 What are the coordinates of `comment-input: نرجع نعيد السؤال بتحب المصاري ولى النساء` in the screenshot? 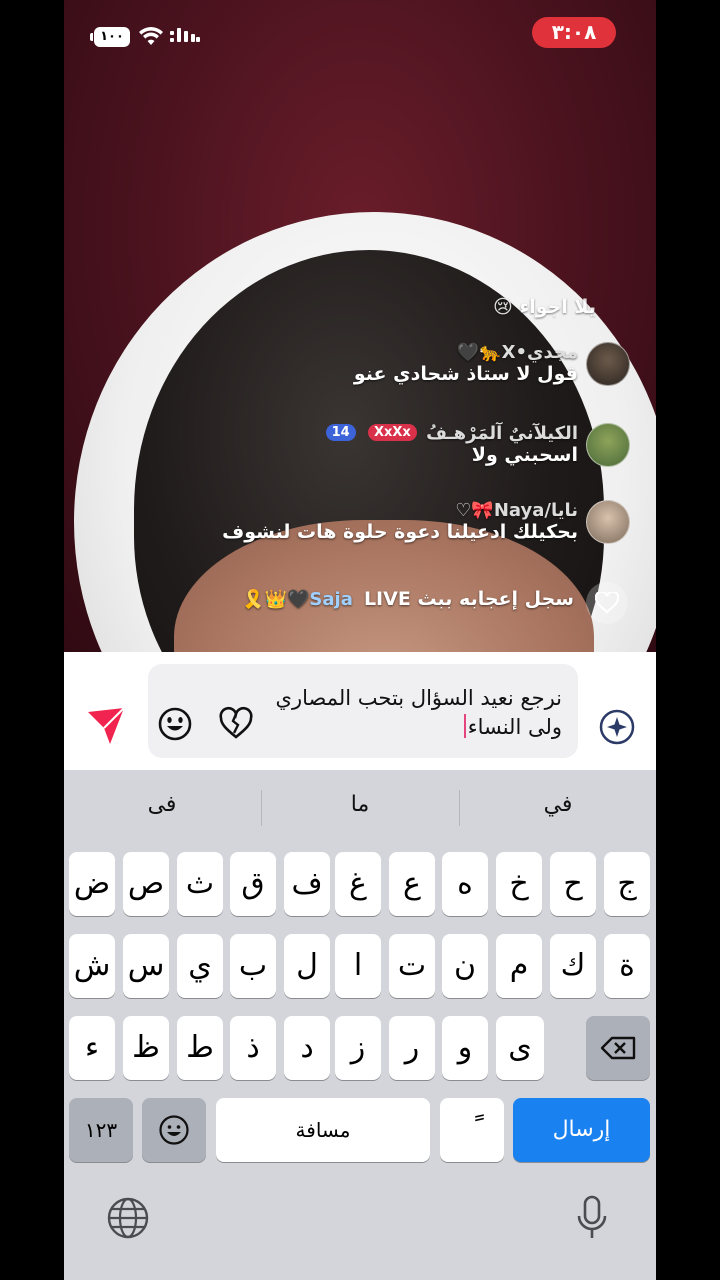 It's located at (363, 711).